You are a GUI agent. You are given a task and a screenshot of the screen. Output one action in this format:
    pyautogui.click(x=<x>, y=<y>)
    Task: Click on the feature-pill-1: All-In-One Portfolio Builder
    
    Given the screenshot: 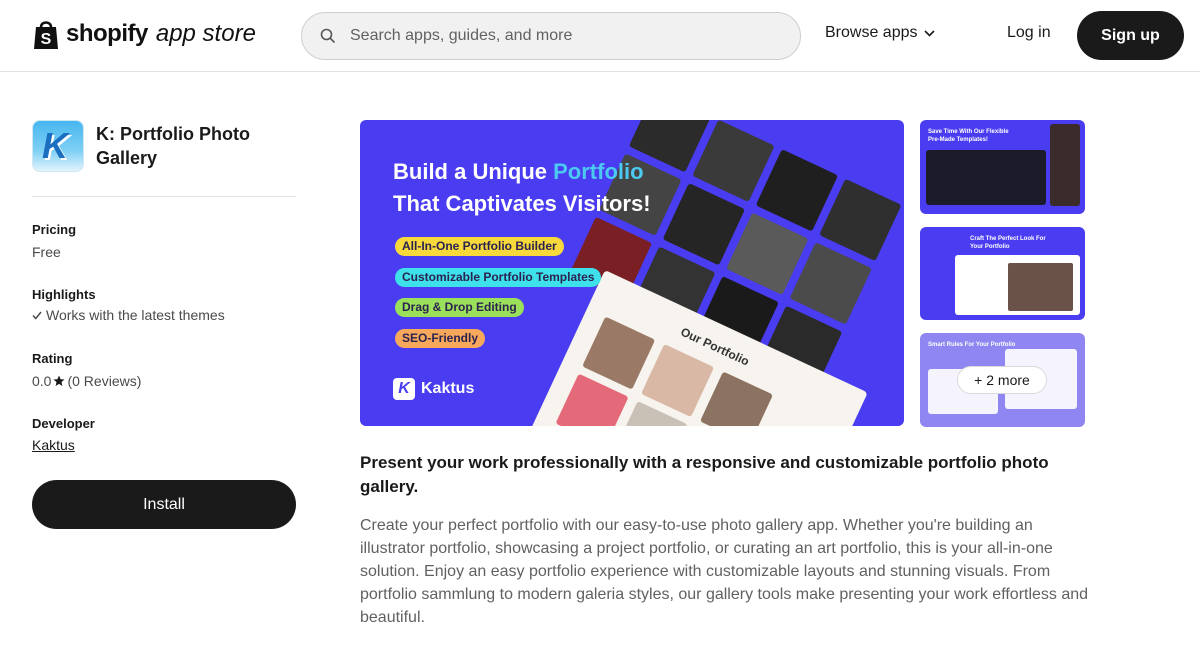 What is the action you would take?
    pyautogui.click(x=479, y=246)
    